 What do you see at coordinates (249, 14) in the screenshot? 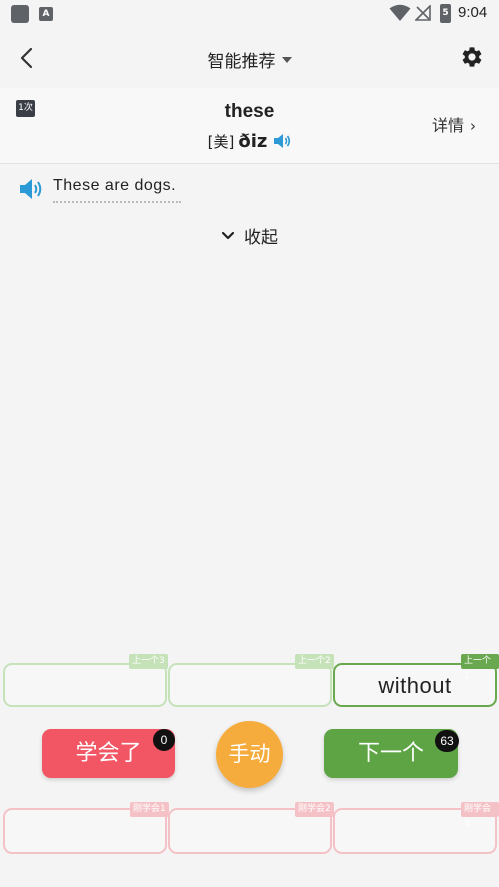
I see `status-bar: A 5 9:04` at bounding box center [249, 14].